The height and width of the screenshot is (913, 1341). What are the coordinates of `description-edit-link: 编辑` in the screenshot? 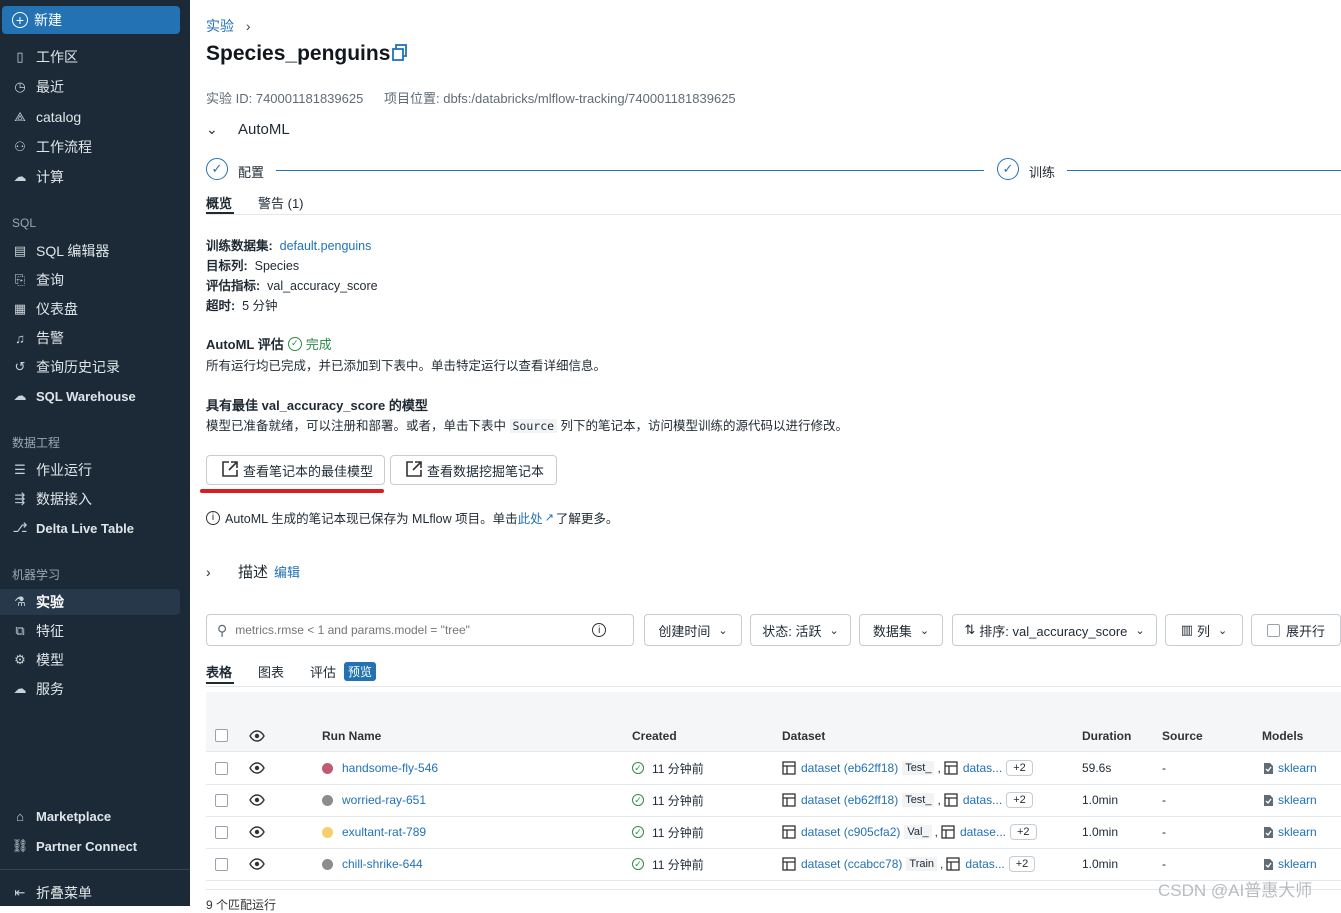 It's located at (287, 571).